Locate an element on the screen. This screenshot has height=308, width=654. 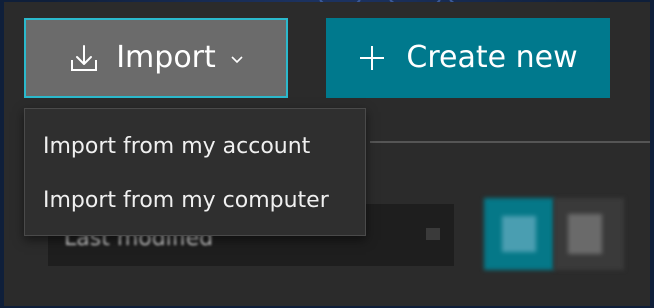
grid-view-icon is located at coordinates (519, 234).